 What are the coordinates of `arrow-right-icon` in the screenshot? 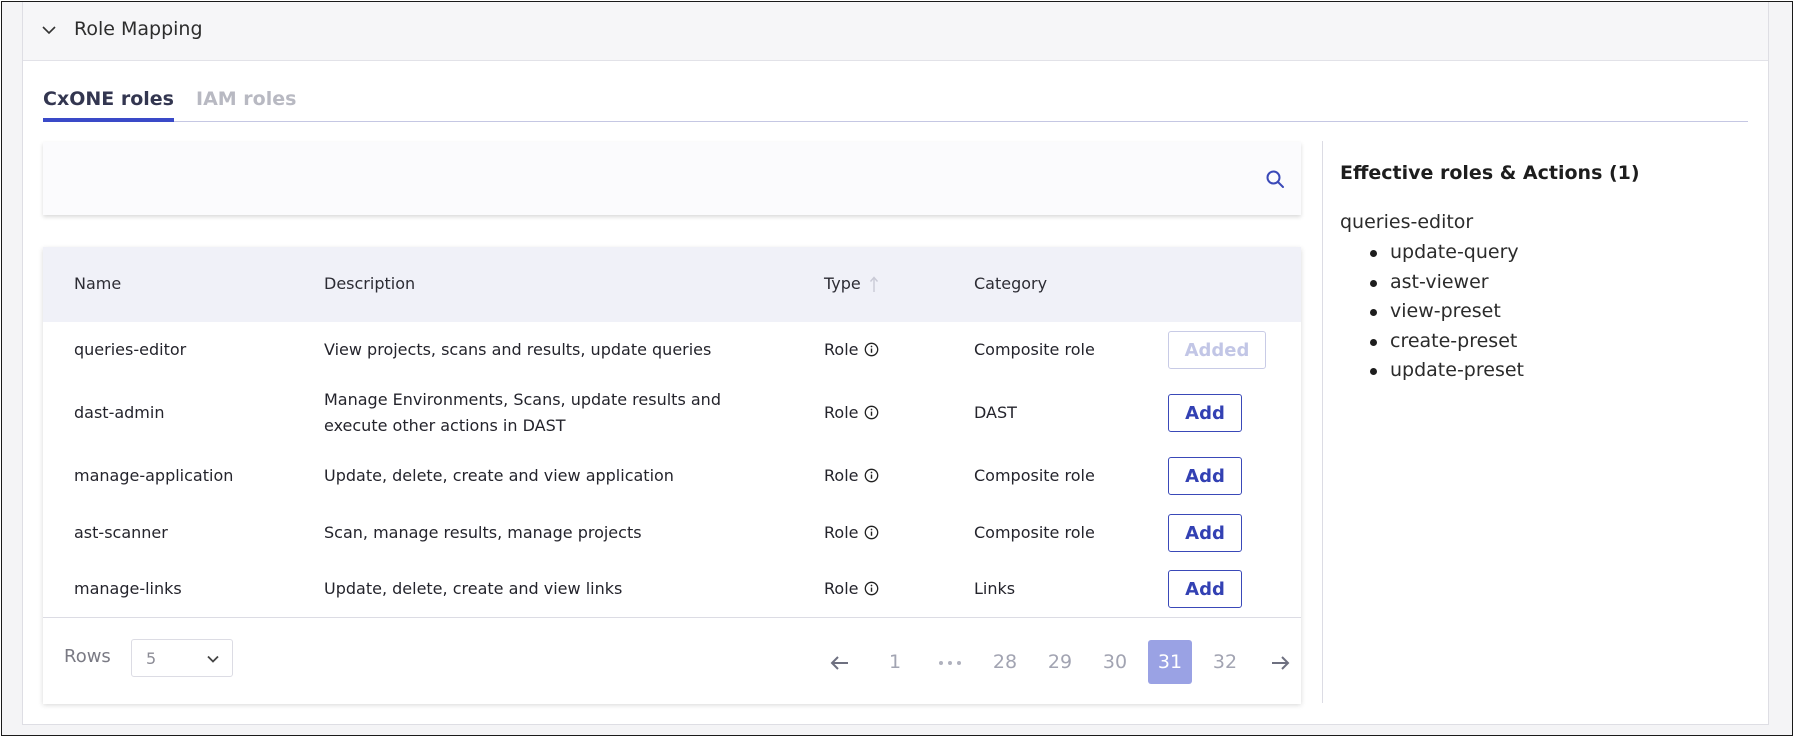 It's located at (1281, 662).